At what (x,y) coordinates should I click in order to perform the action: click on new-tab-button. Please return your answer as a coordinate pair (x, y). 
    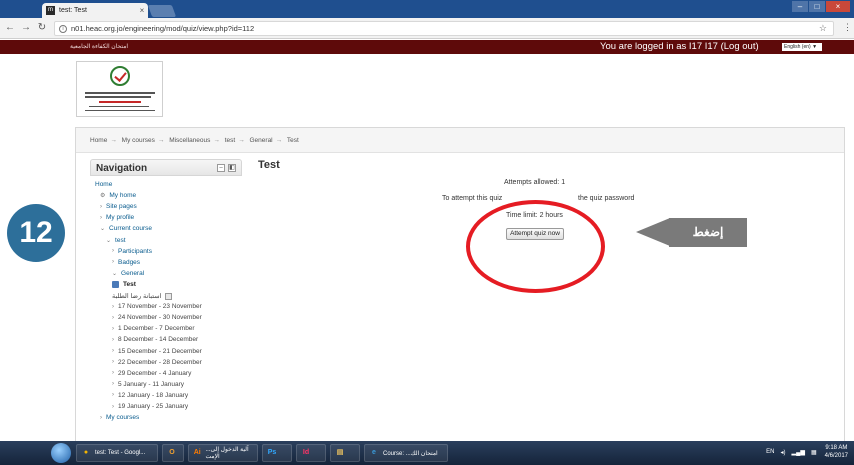
    Looking at the image, I should click on (162, 11).